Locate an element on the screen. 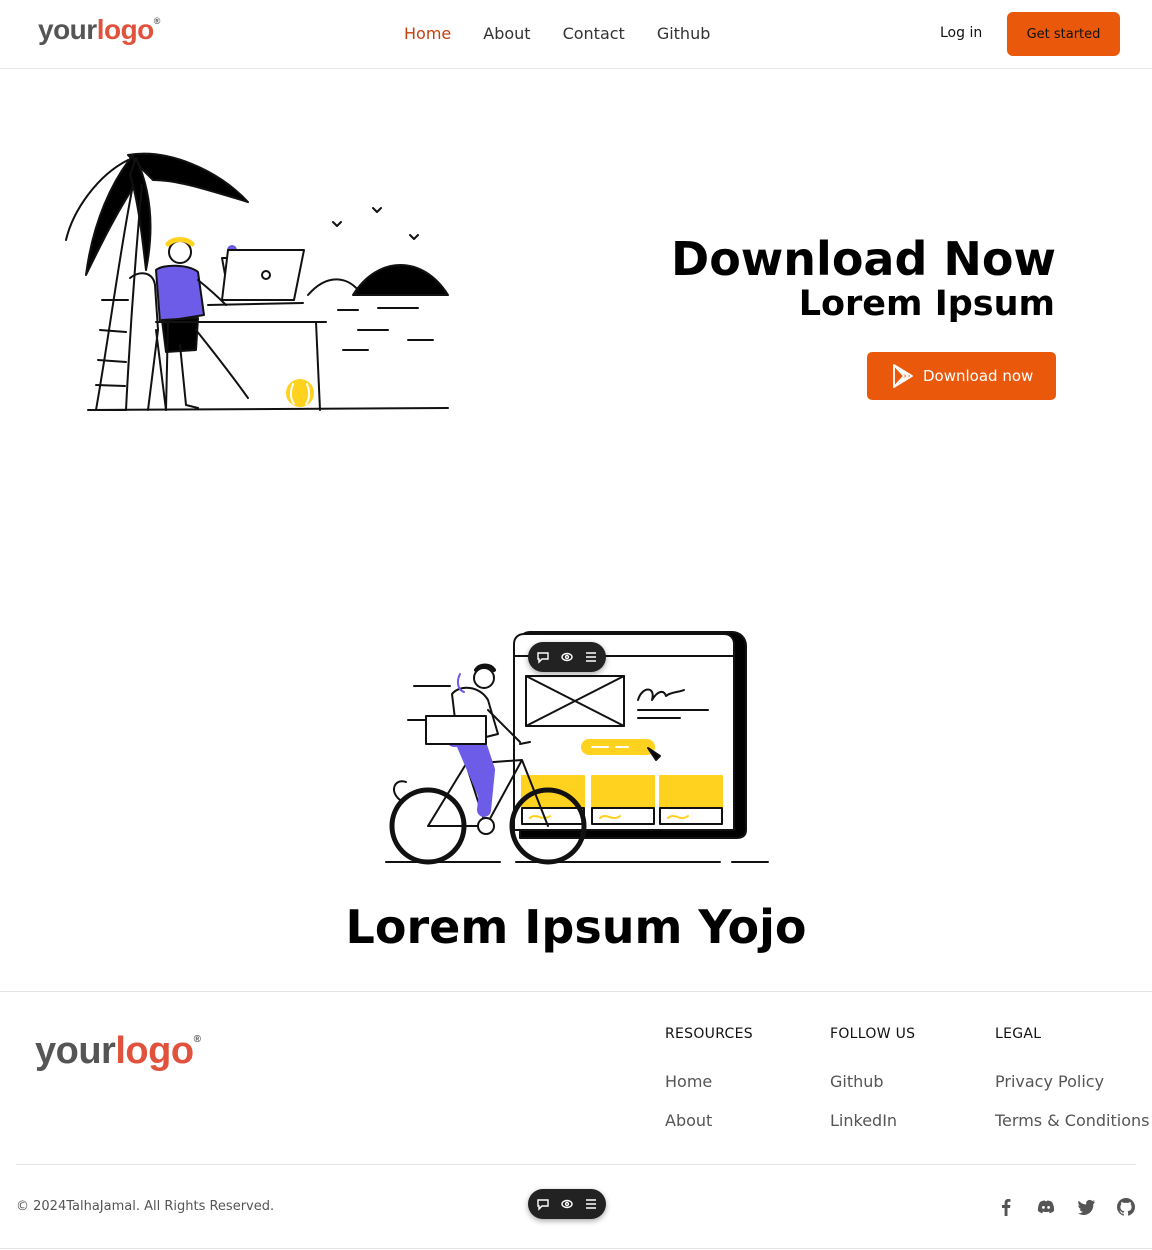  footer-heading-resources: RESOURCES is located at coordinates (709, 1034).